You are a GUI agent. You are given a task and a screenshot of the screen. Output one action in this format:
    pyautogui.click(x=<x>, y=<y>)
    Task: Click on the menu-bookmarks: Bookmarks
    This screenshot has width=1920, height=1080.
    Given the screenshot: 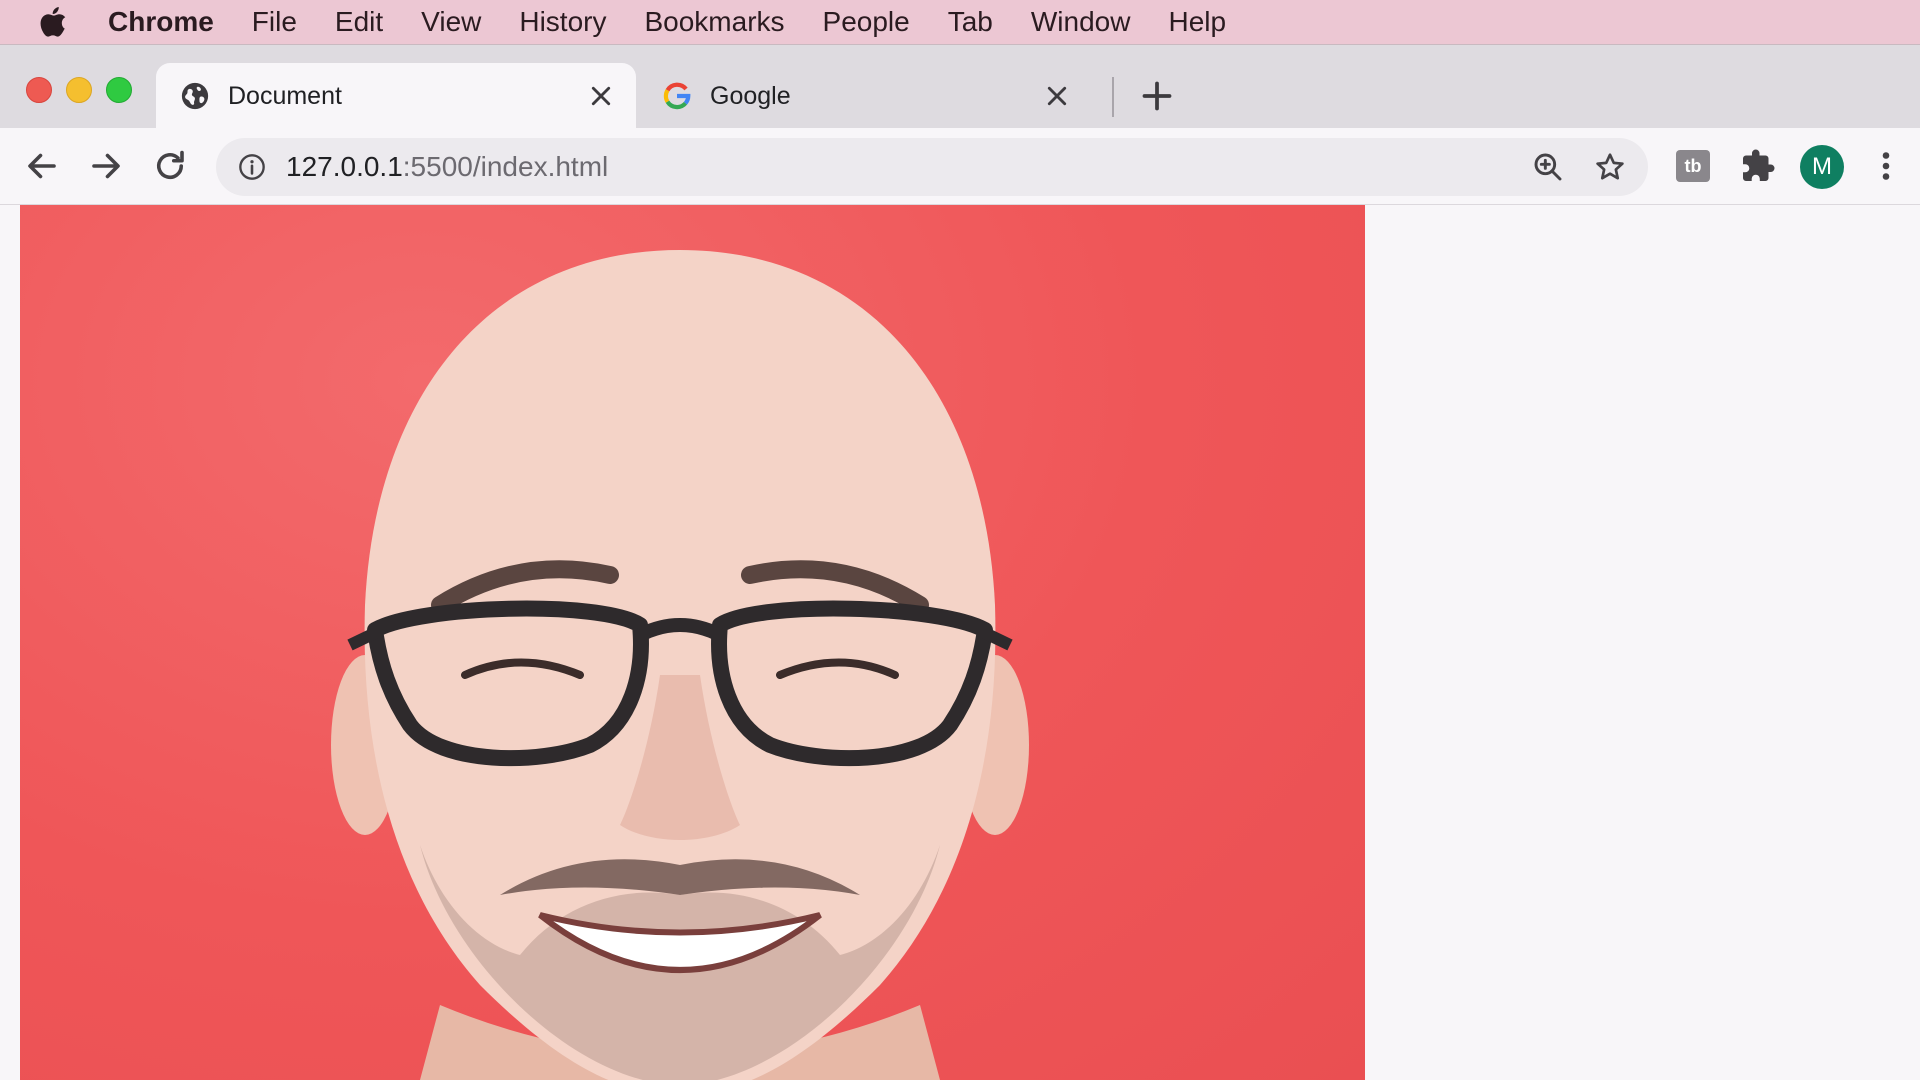 What is the action you would take?
    pyautogui.click(x=714, y=22)
    